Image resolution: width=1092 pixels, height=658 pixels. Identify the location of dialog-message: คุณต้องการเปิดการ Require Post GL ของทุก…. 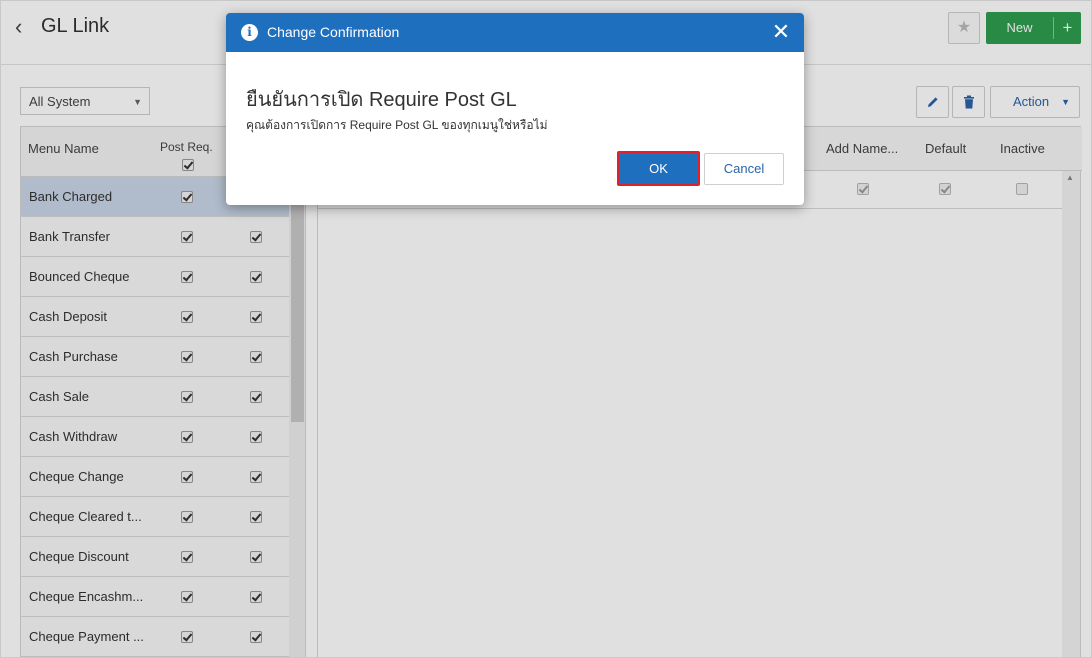
(397, 125).